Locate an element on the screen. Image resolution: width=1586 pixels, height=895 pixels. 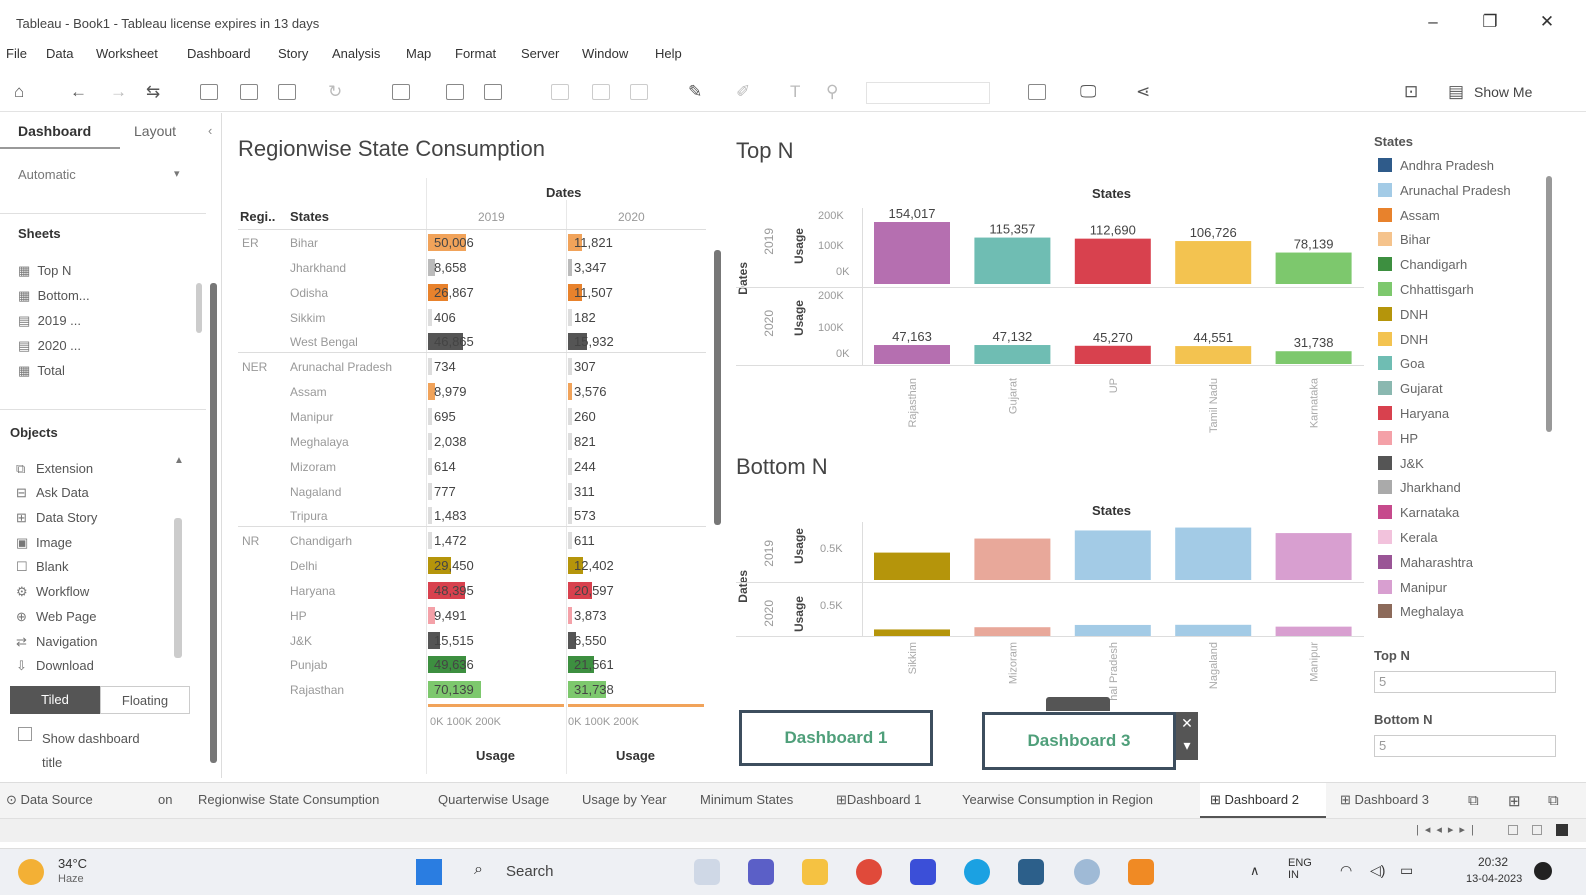
legend-item: Karnataka is located at coordinates (1418, 512).